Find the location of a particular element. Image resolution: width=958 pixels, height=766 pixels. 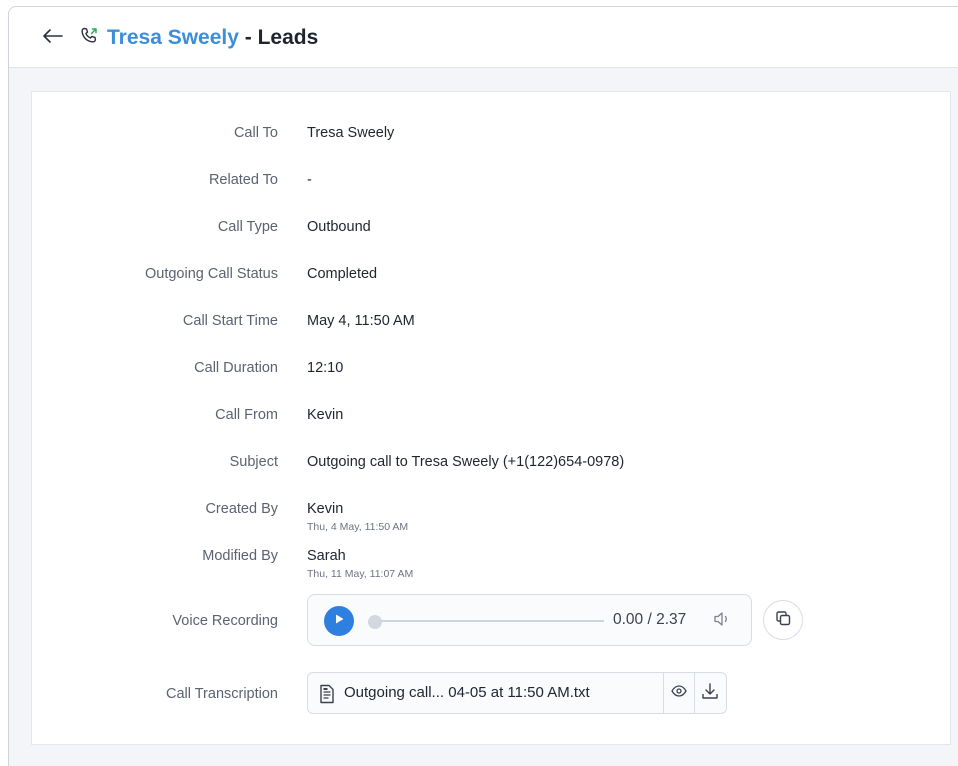

modified-timestamp: Thu, 11 May, 11:07 AM is located at coordinates (360, 574).